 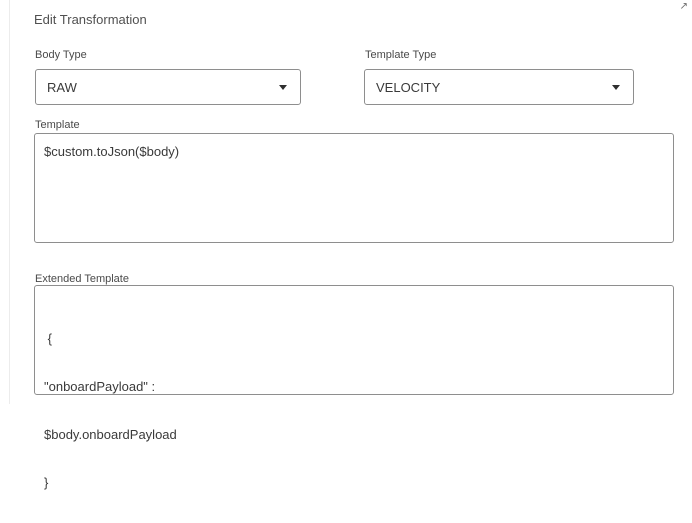 I want to click on extended-template-line: {, so click(x=48, y=338).